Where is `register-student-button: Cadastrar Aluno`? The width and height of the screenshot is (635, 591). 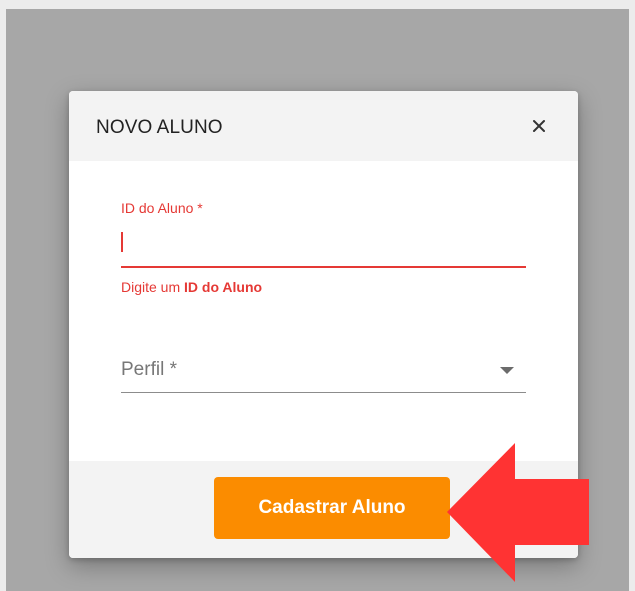 register-student-button: Cadastrar Aluno is located at coordinates (332, 508).